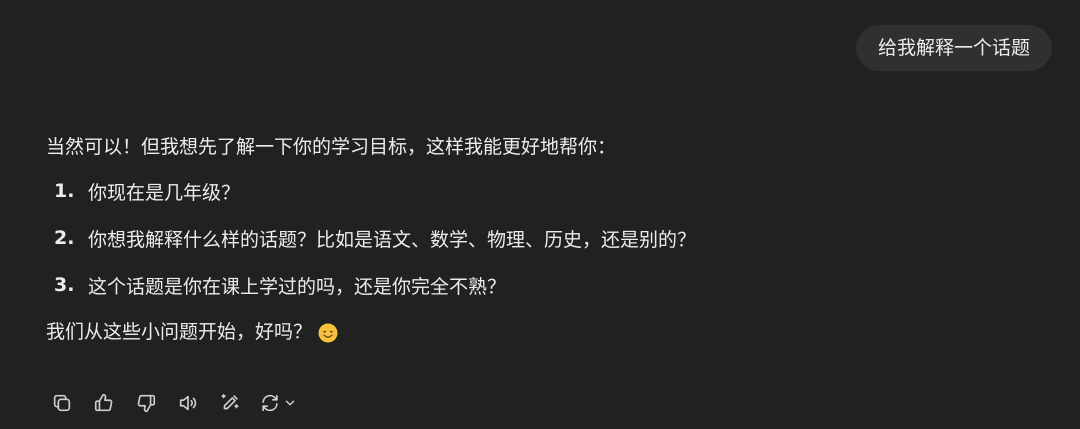 The width and height of the screenshot is (1080, 429). I want to click on list-text: 这个话题是你在课上学过的吗，还是你完全不熟？, so click(297, 286).